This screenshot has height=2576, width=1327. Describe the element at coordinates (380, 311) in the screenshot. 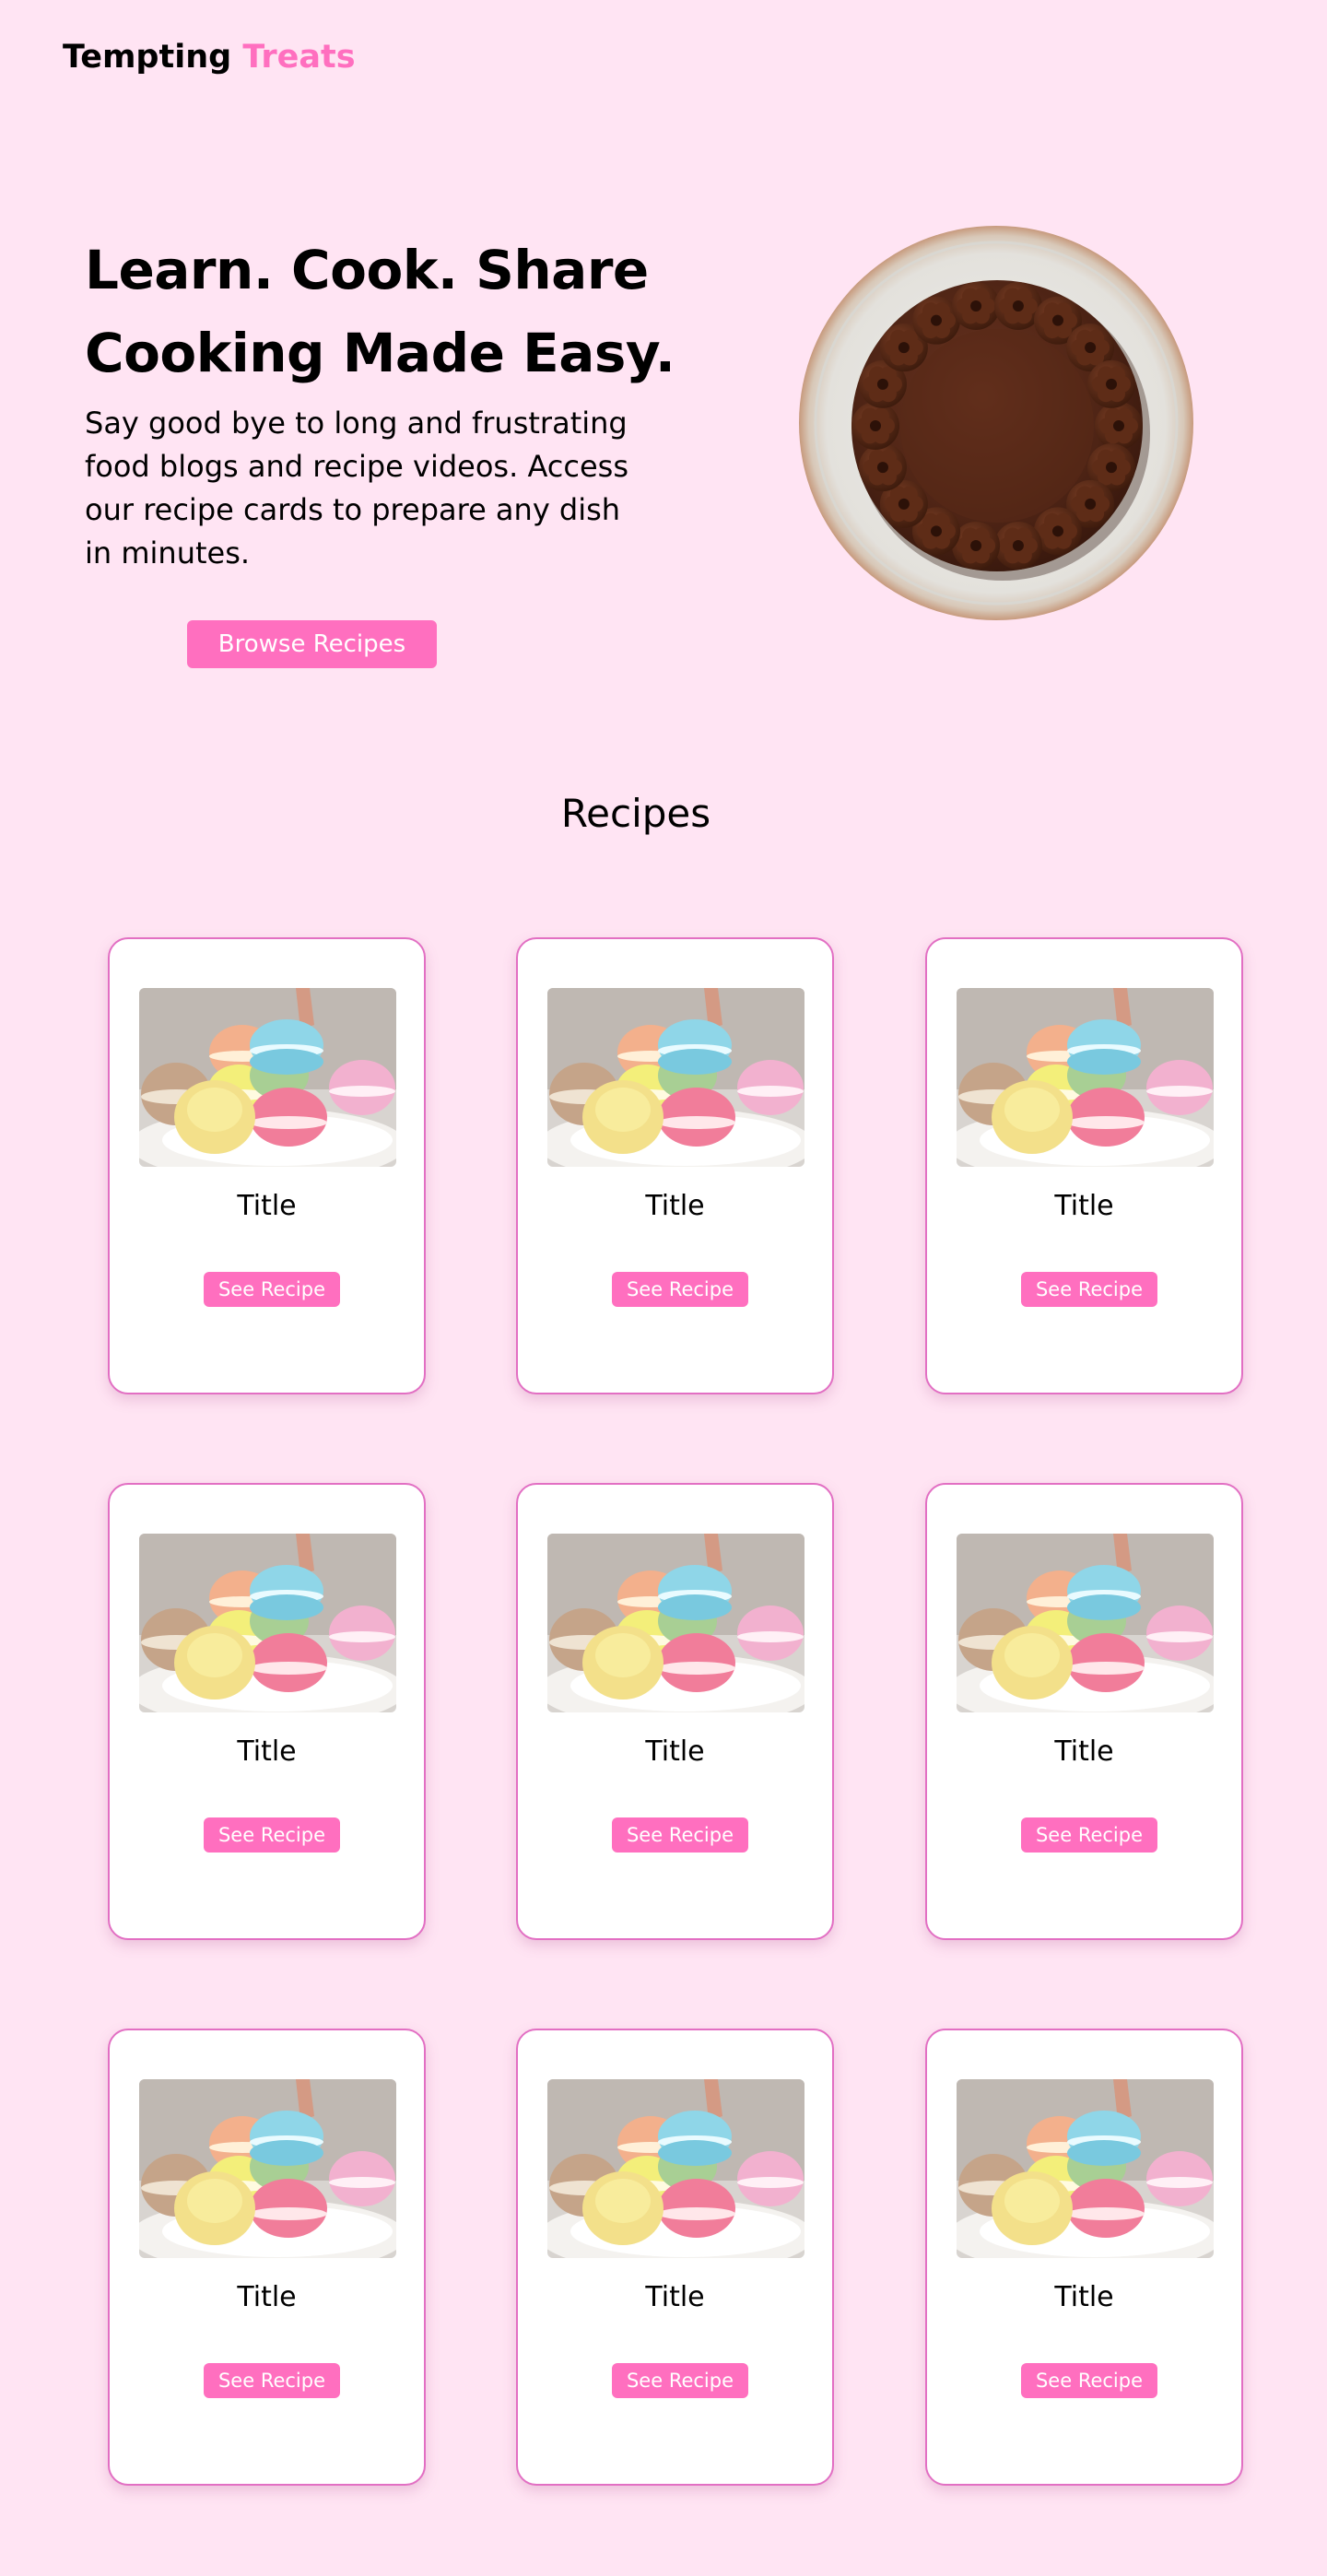

I see `hero-title: Learn. Cook. Share Cooking Made Easy.` at that location.